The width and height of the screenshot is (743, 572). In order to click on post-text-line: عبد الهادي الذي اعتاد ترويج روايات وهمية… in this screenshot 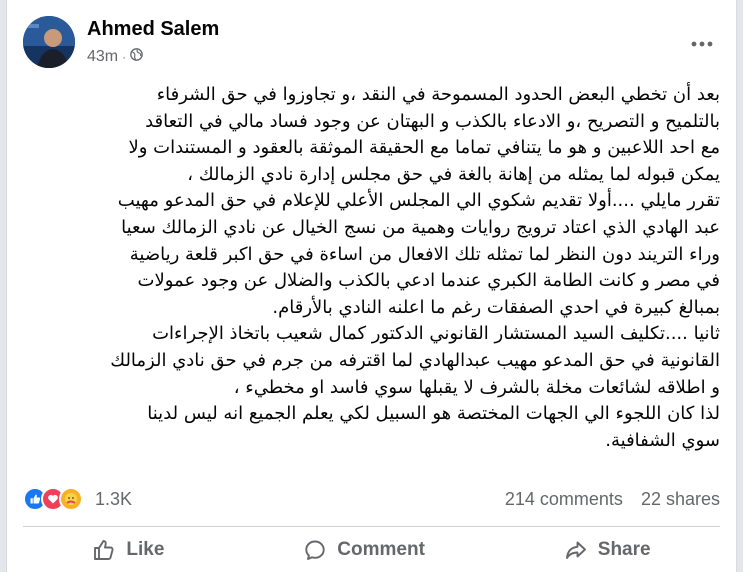, I will do `click(420, 227)`.